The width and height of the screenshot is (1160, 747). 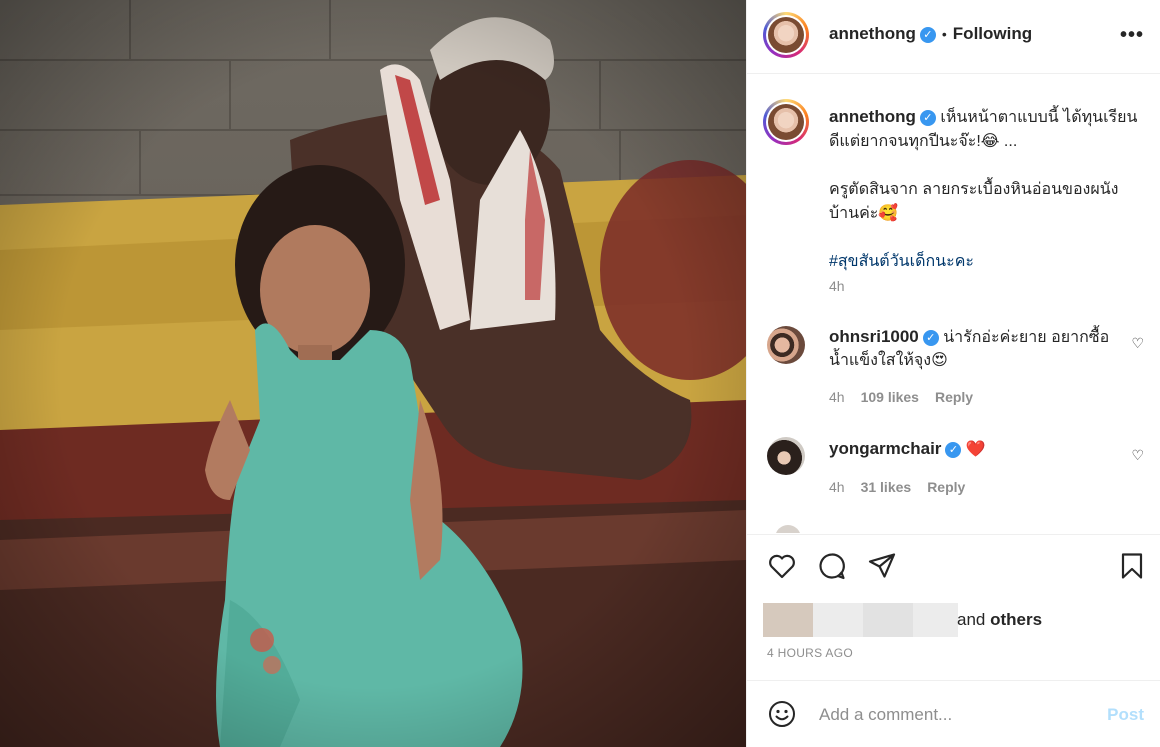 I want to click on caption-author-avatar, so click(x=786, y=122).